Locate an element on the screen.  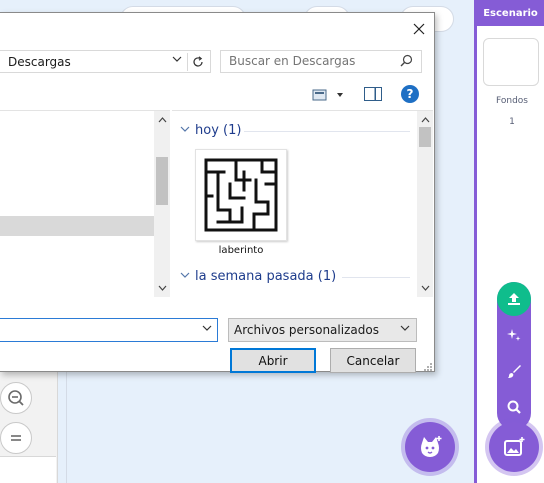
group-header-label: hoy (1) is located at coordinates (218, 130).